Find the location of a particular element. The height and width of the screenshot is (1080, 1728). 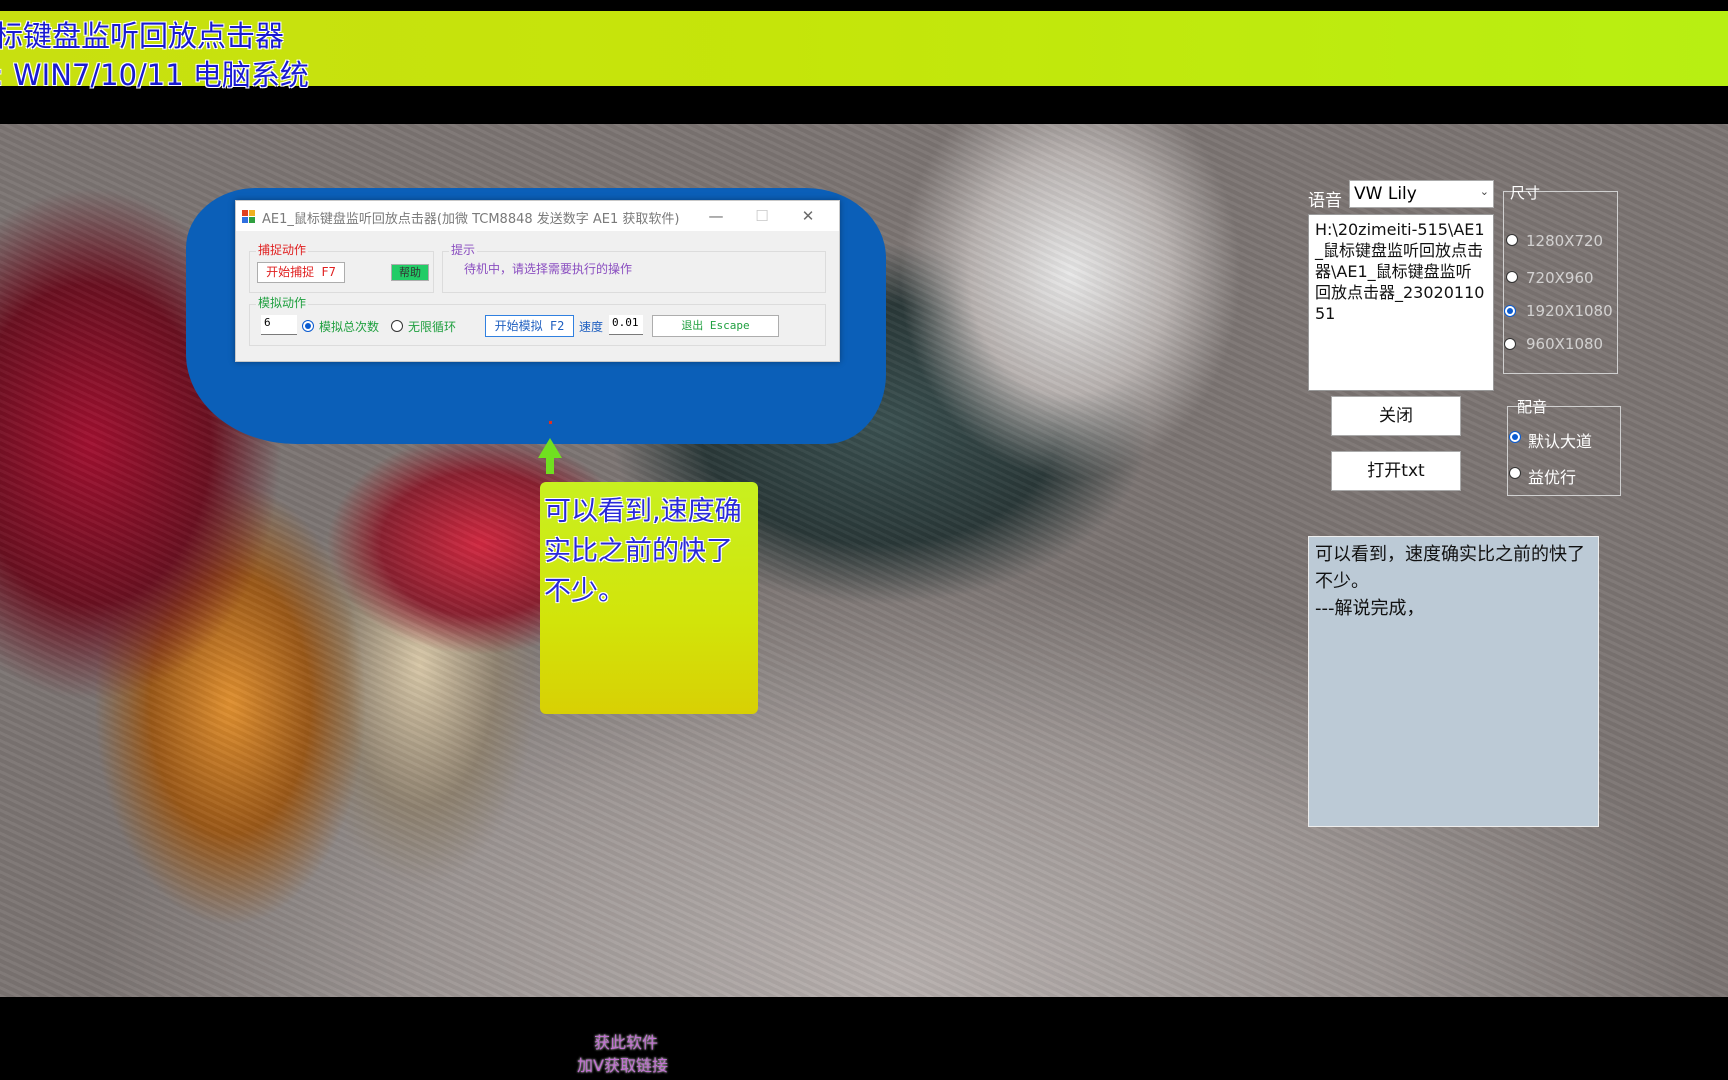

voice-select: VW Lily ⌄ is located at coordinates (1421, 194).